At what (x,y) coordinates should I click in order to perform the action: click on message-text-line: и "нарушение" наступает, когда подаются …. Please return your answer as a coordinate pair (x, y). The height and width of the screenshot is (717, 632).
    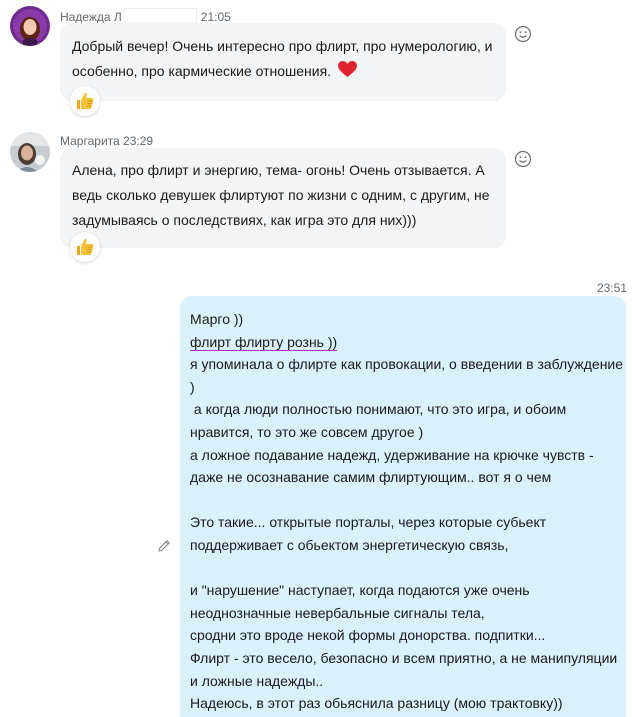
    Looking at the image, I should click on (360, 590).